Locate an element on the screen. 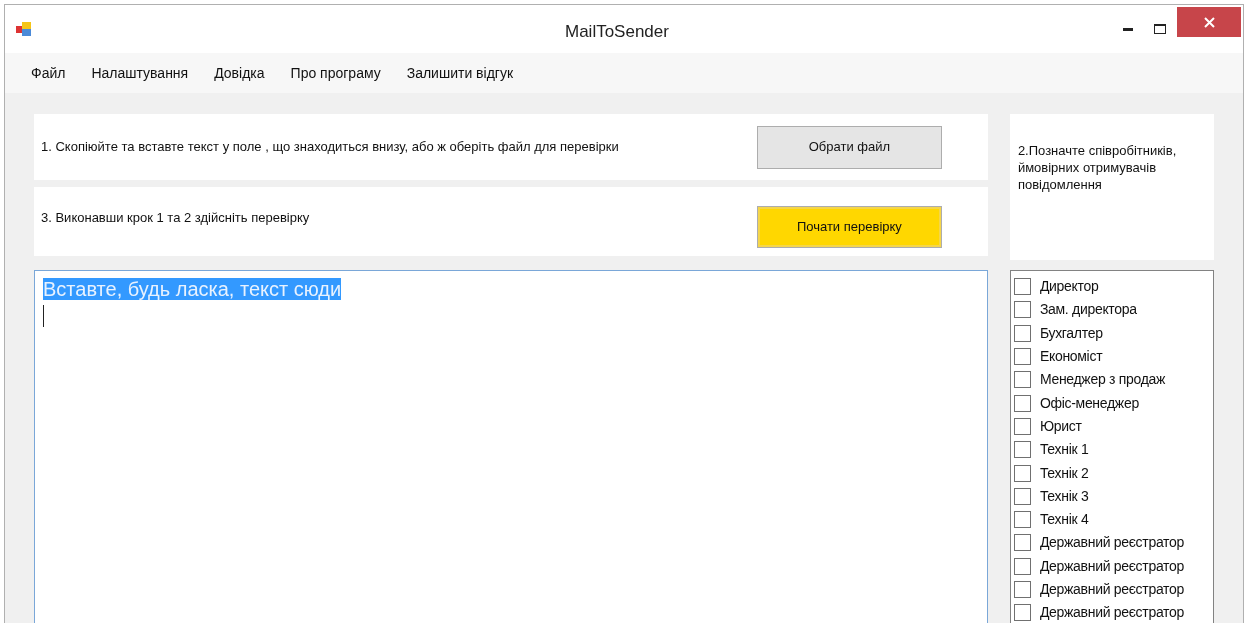  instruction-text: 3. Виконавши крок 1 та 2 здійсніть перевірку is located at coordinates (175, 218).